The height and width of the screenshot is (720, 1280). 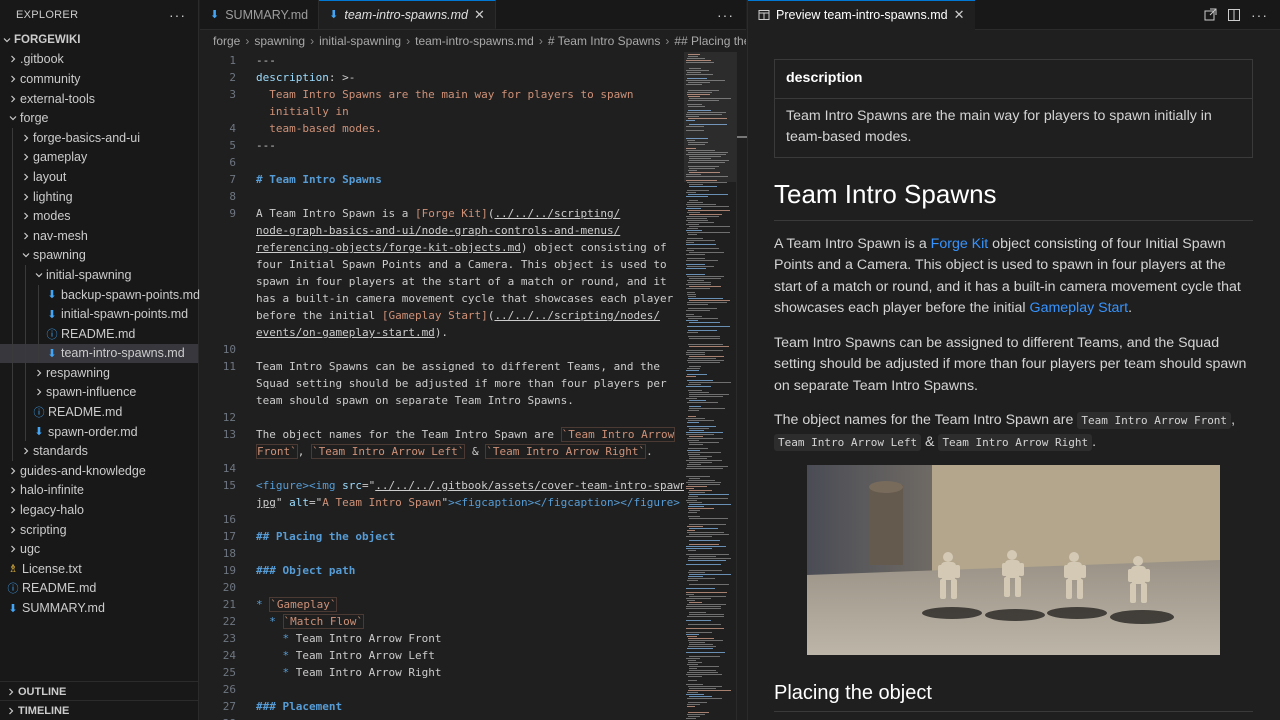 What do you see at coordinates (577, 315) in the screenshot?
I see `code-token: ../../../scripting/nodes/` at bounding box center [577, 315].